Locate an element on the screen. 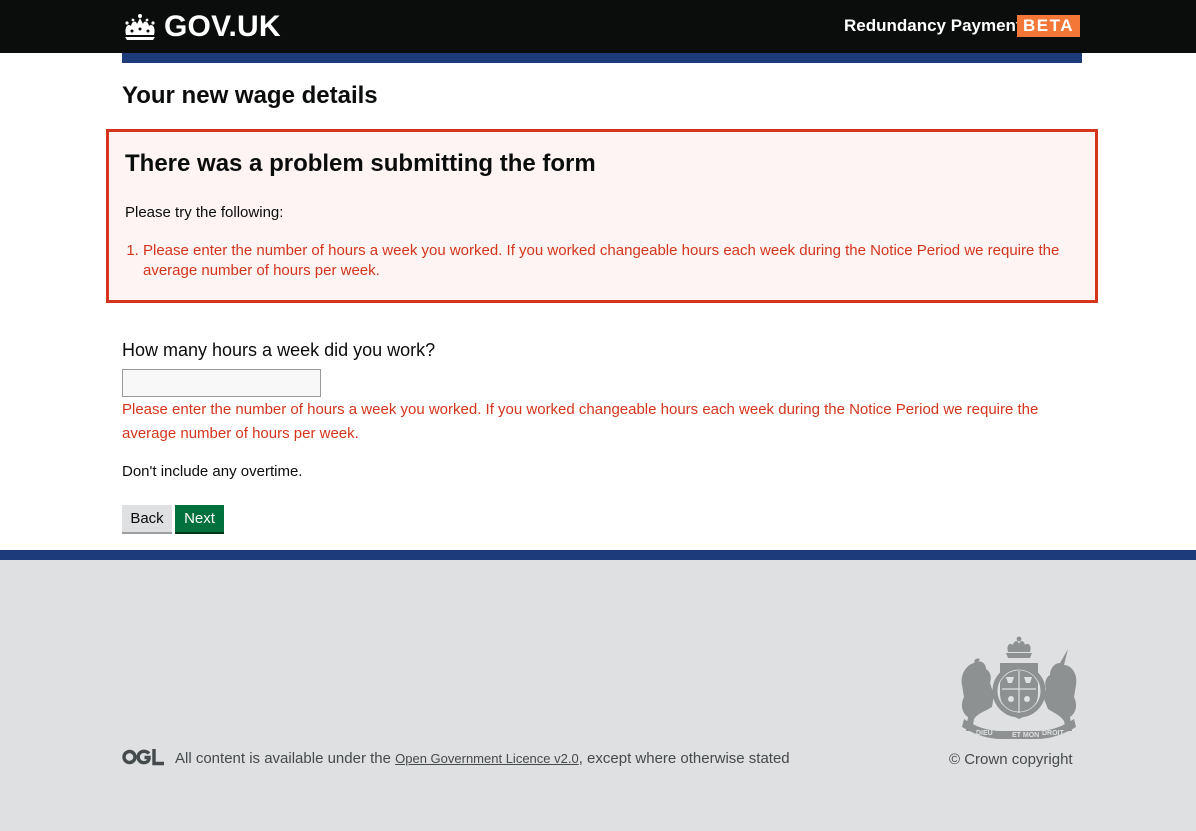 The height and width of the screenshot is (831, 1196). crest-motto-right: DROIT is located at coordinates (1053, 733).